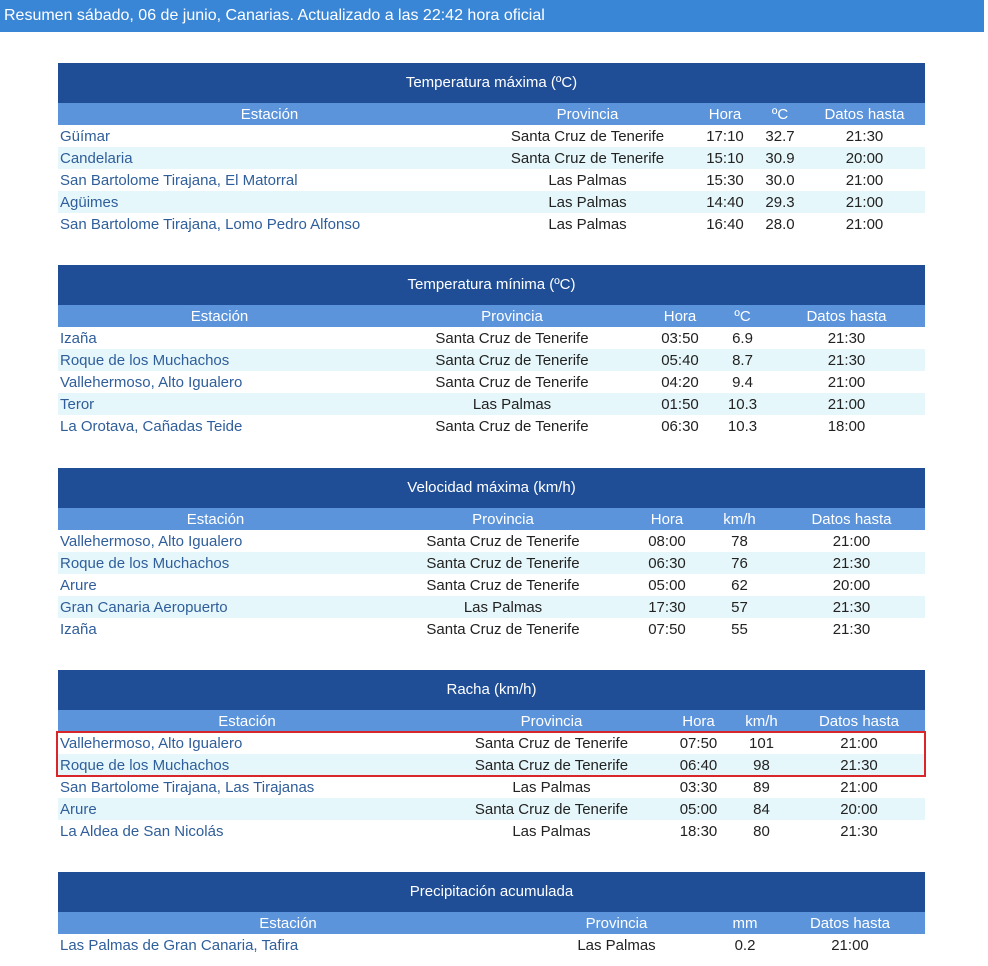 The height and width of the screenshot is (966, 988). I want to click on value-cell: 10.3, so click(742, 426).